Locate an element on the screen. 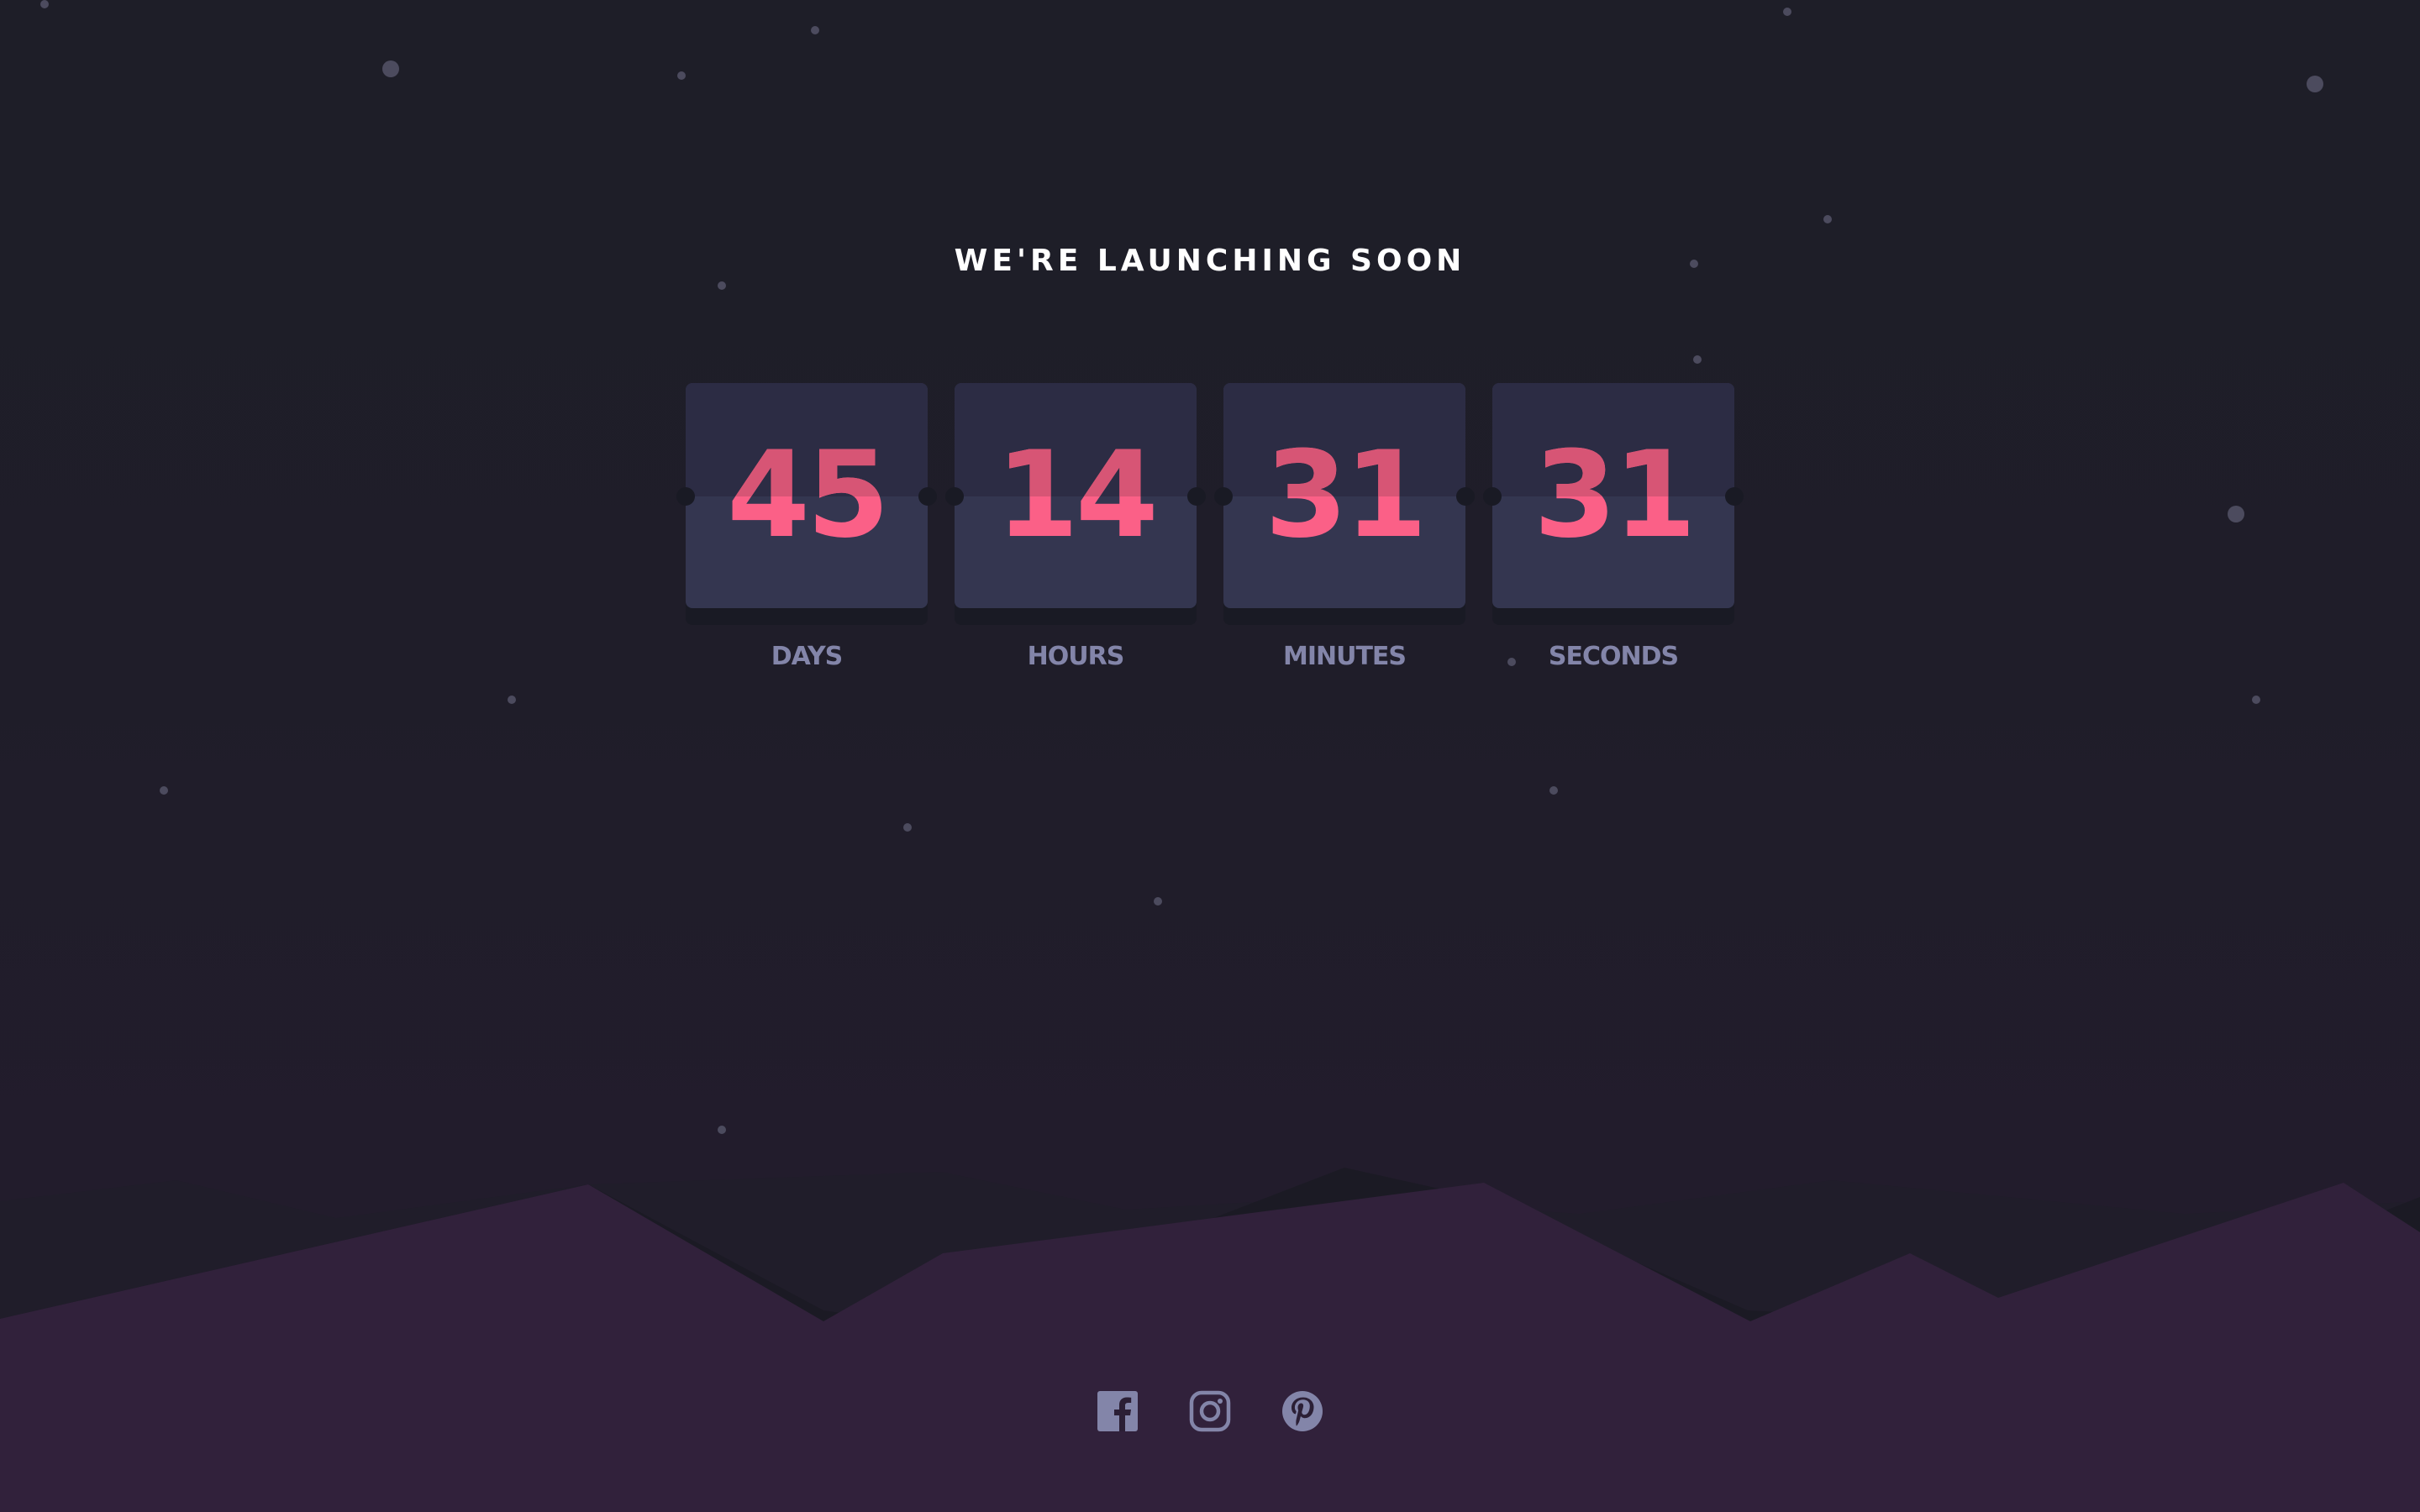 The image size is (2420, 1512). flip-card-top-digits: 14 is located at coordinates (1076, 439).